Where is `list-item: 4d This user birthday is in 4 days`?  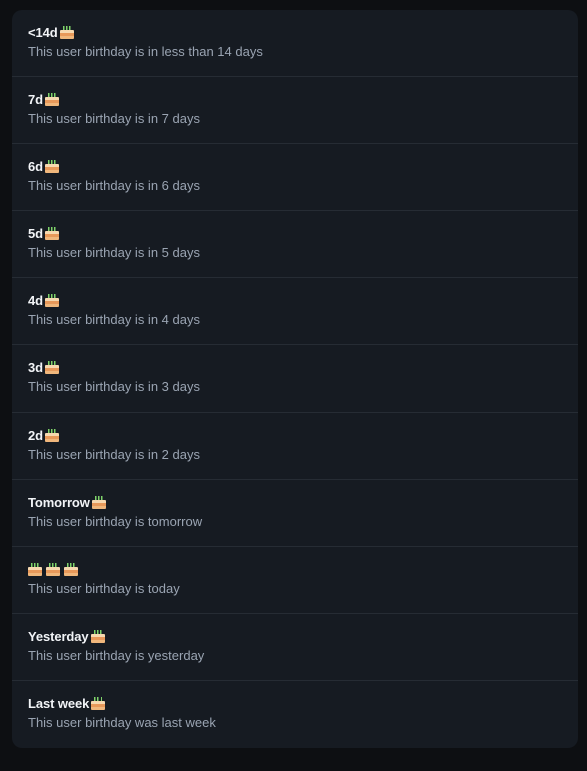 list-item: 4d This user birthday is in 4 days is located at coordinates (295, 312).